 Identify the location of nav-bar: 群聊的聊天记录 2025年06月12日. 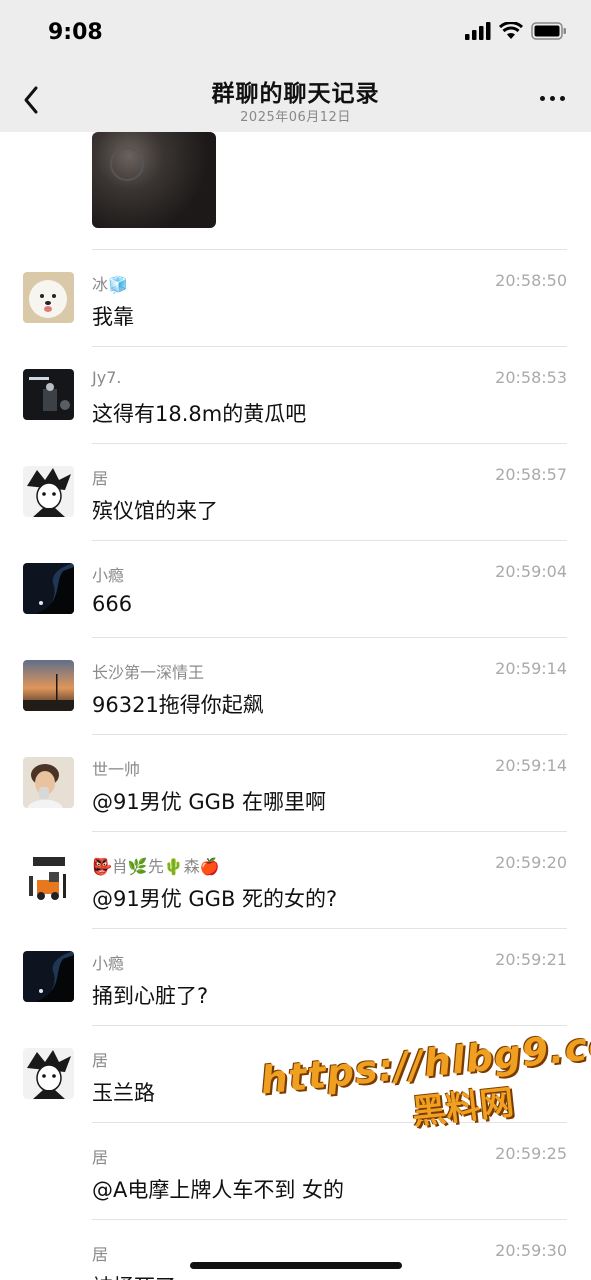
(295, 97).